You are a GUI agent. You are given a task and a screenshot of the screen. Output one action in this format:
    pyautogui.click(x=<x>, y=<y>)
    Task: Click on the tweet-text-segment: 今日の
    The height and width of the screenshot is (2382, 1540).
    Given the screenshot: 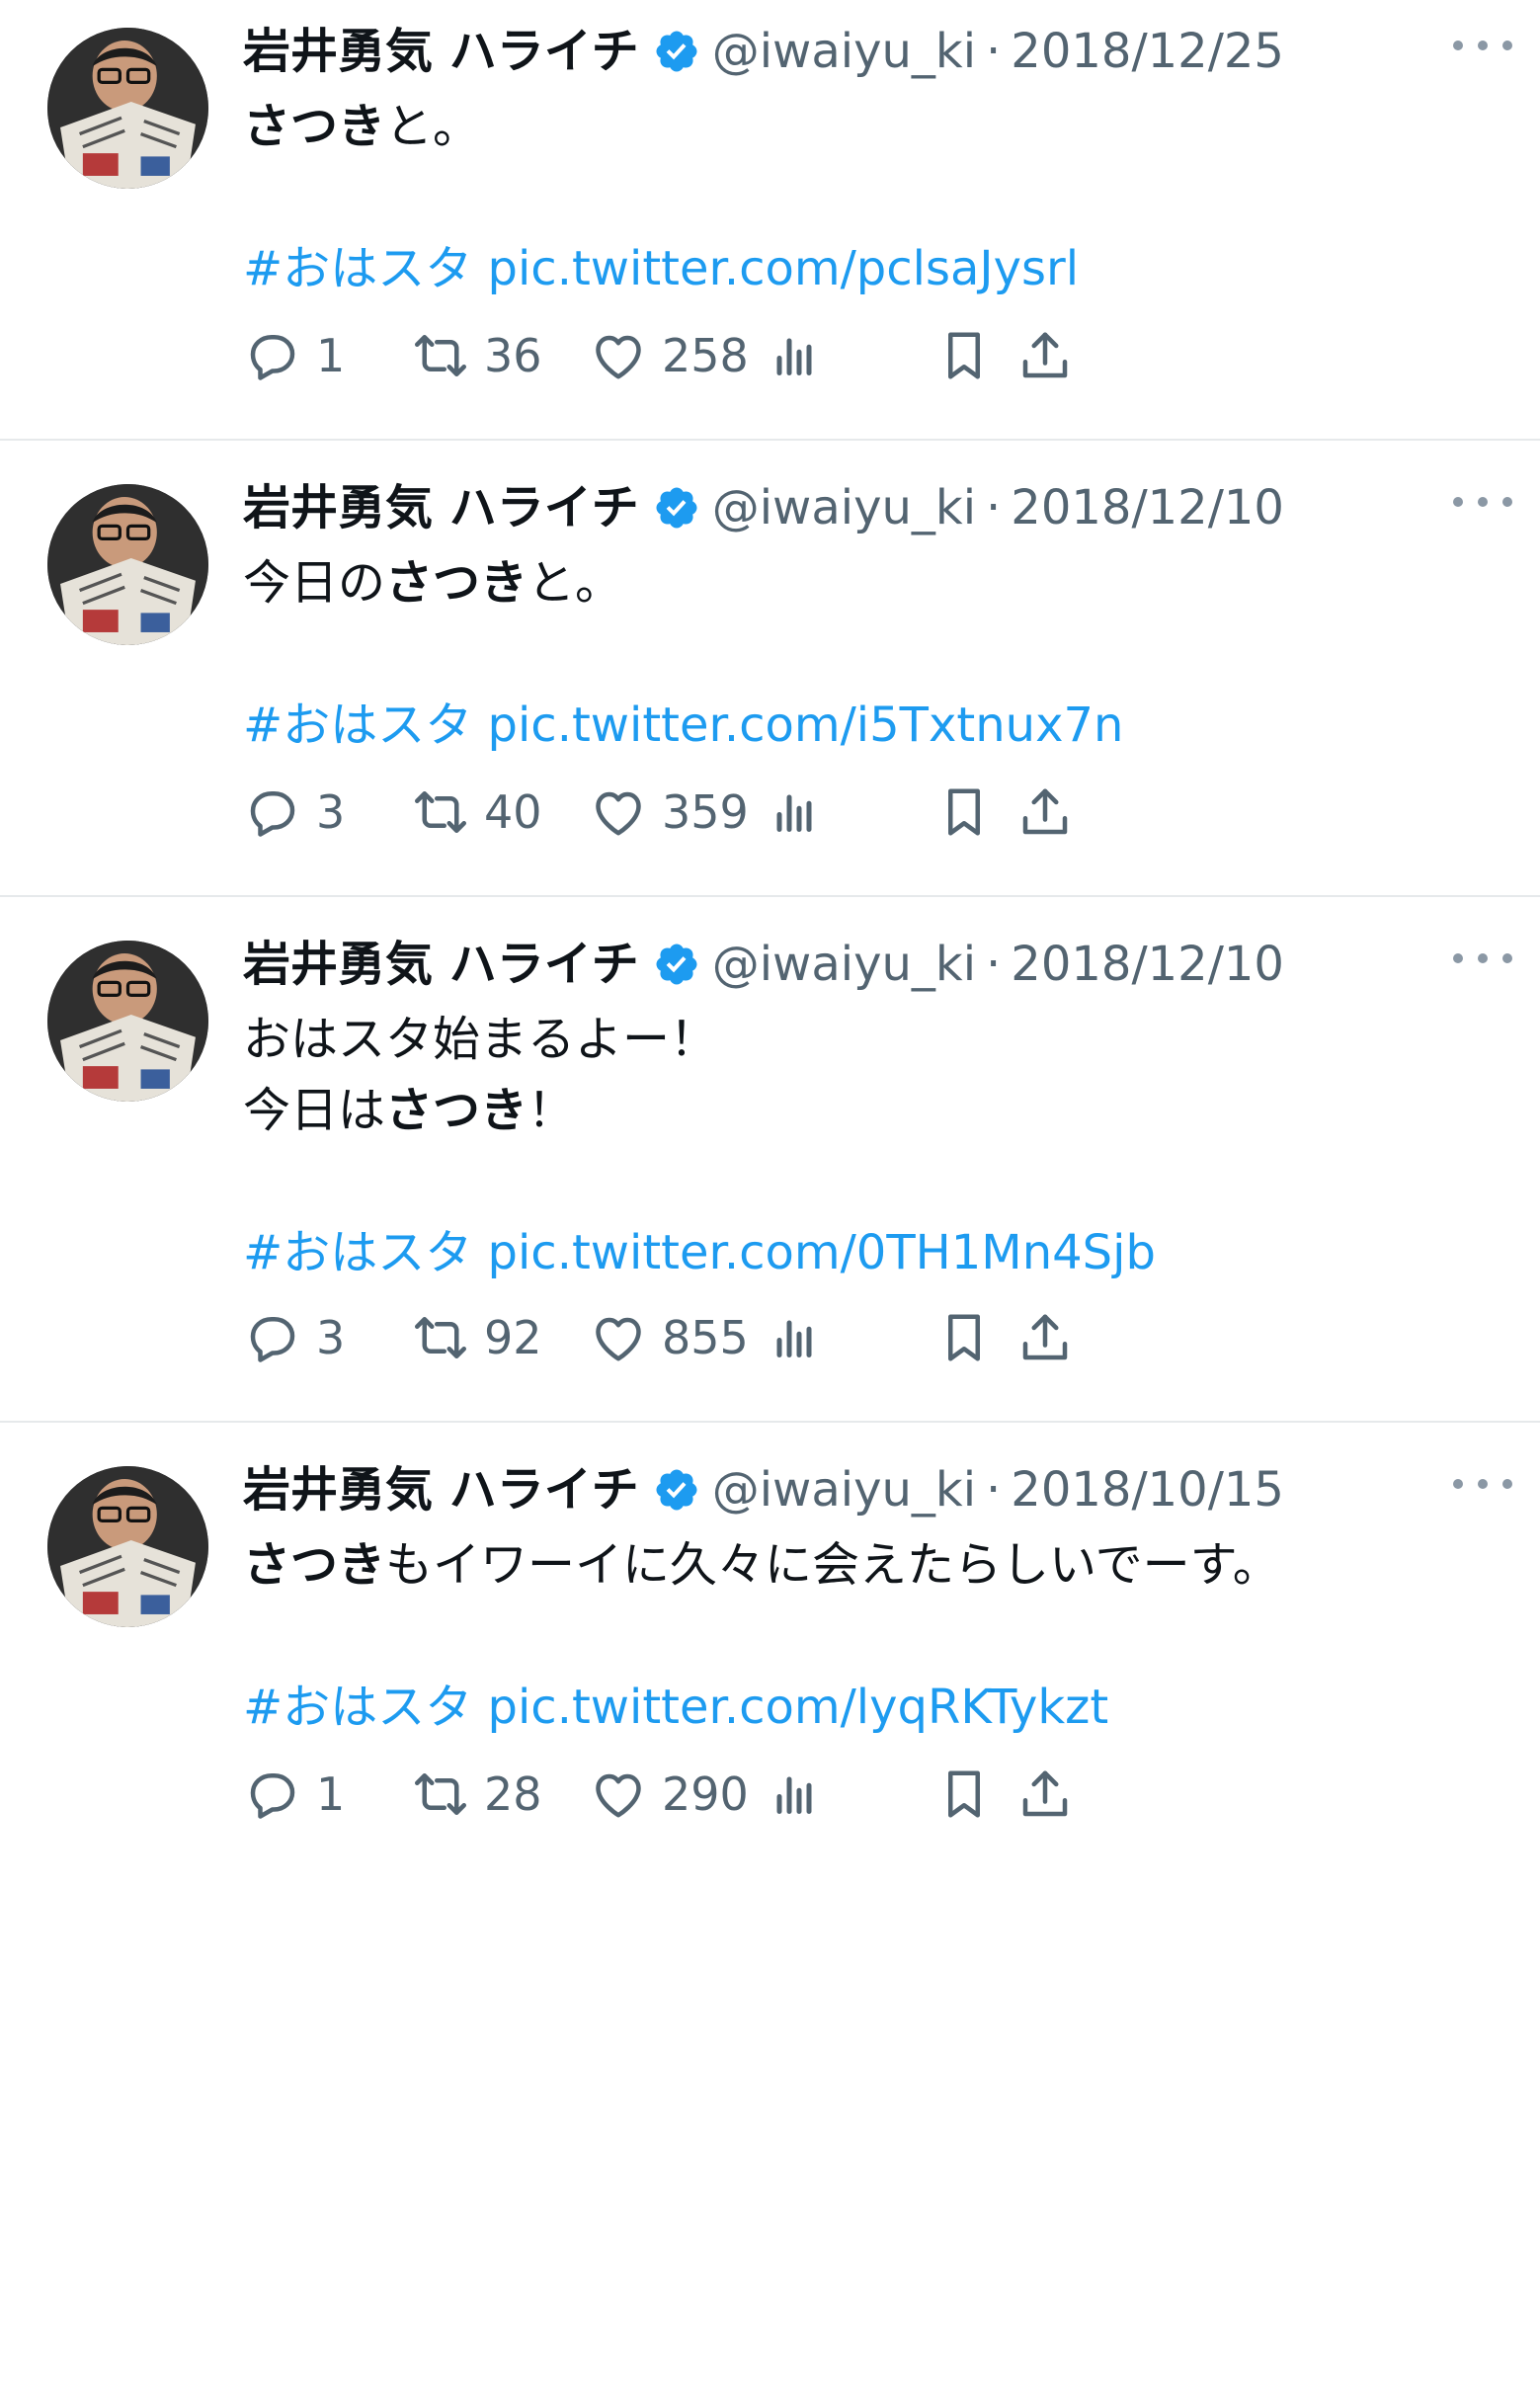 What is the action you would take?
    pyautogui.click(x=314, y=583)
    